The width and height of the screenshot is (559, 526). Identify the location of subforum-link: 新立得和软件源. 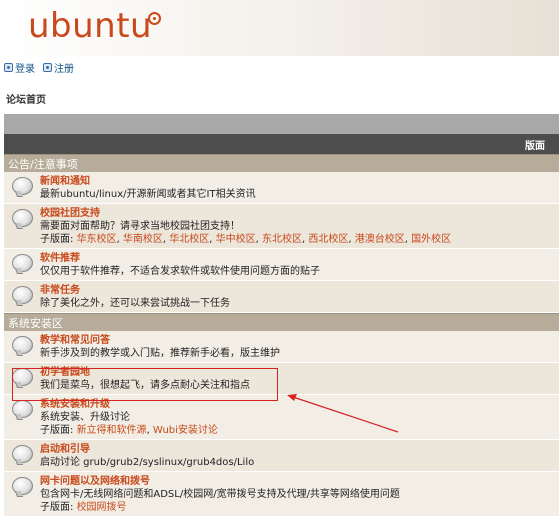
(112, 430).